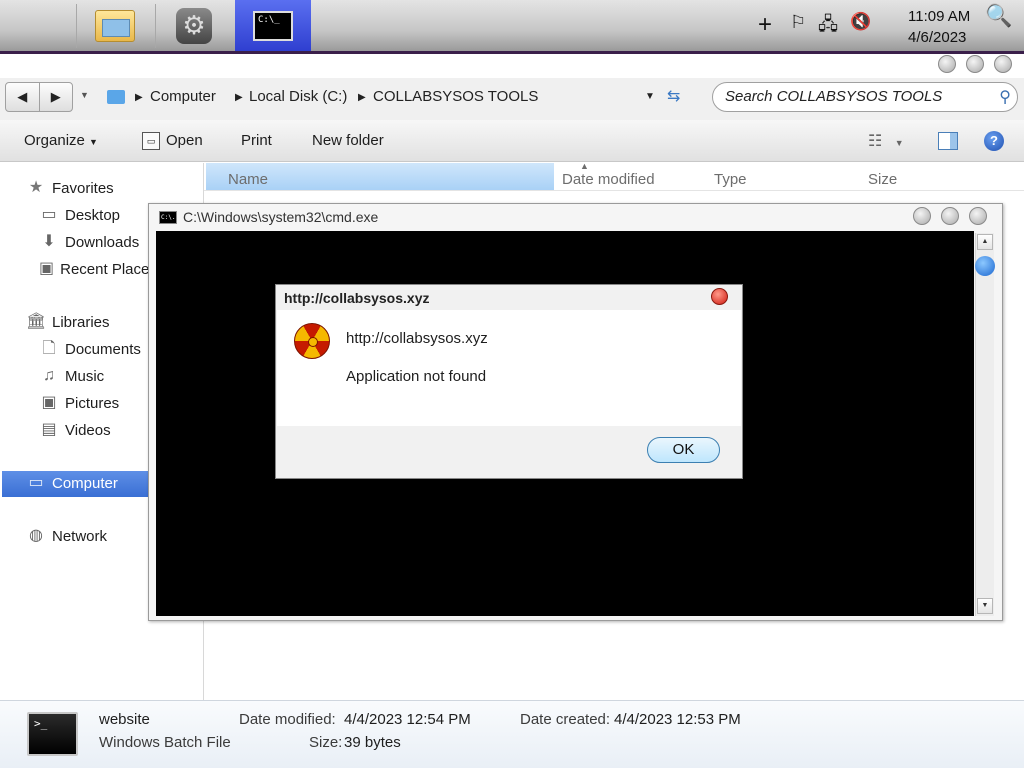  Describe the element at coordinates (74, 430) in the screenshot. I see `nav-videos: ▤ Videos` at that location.